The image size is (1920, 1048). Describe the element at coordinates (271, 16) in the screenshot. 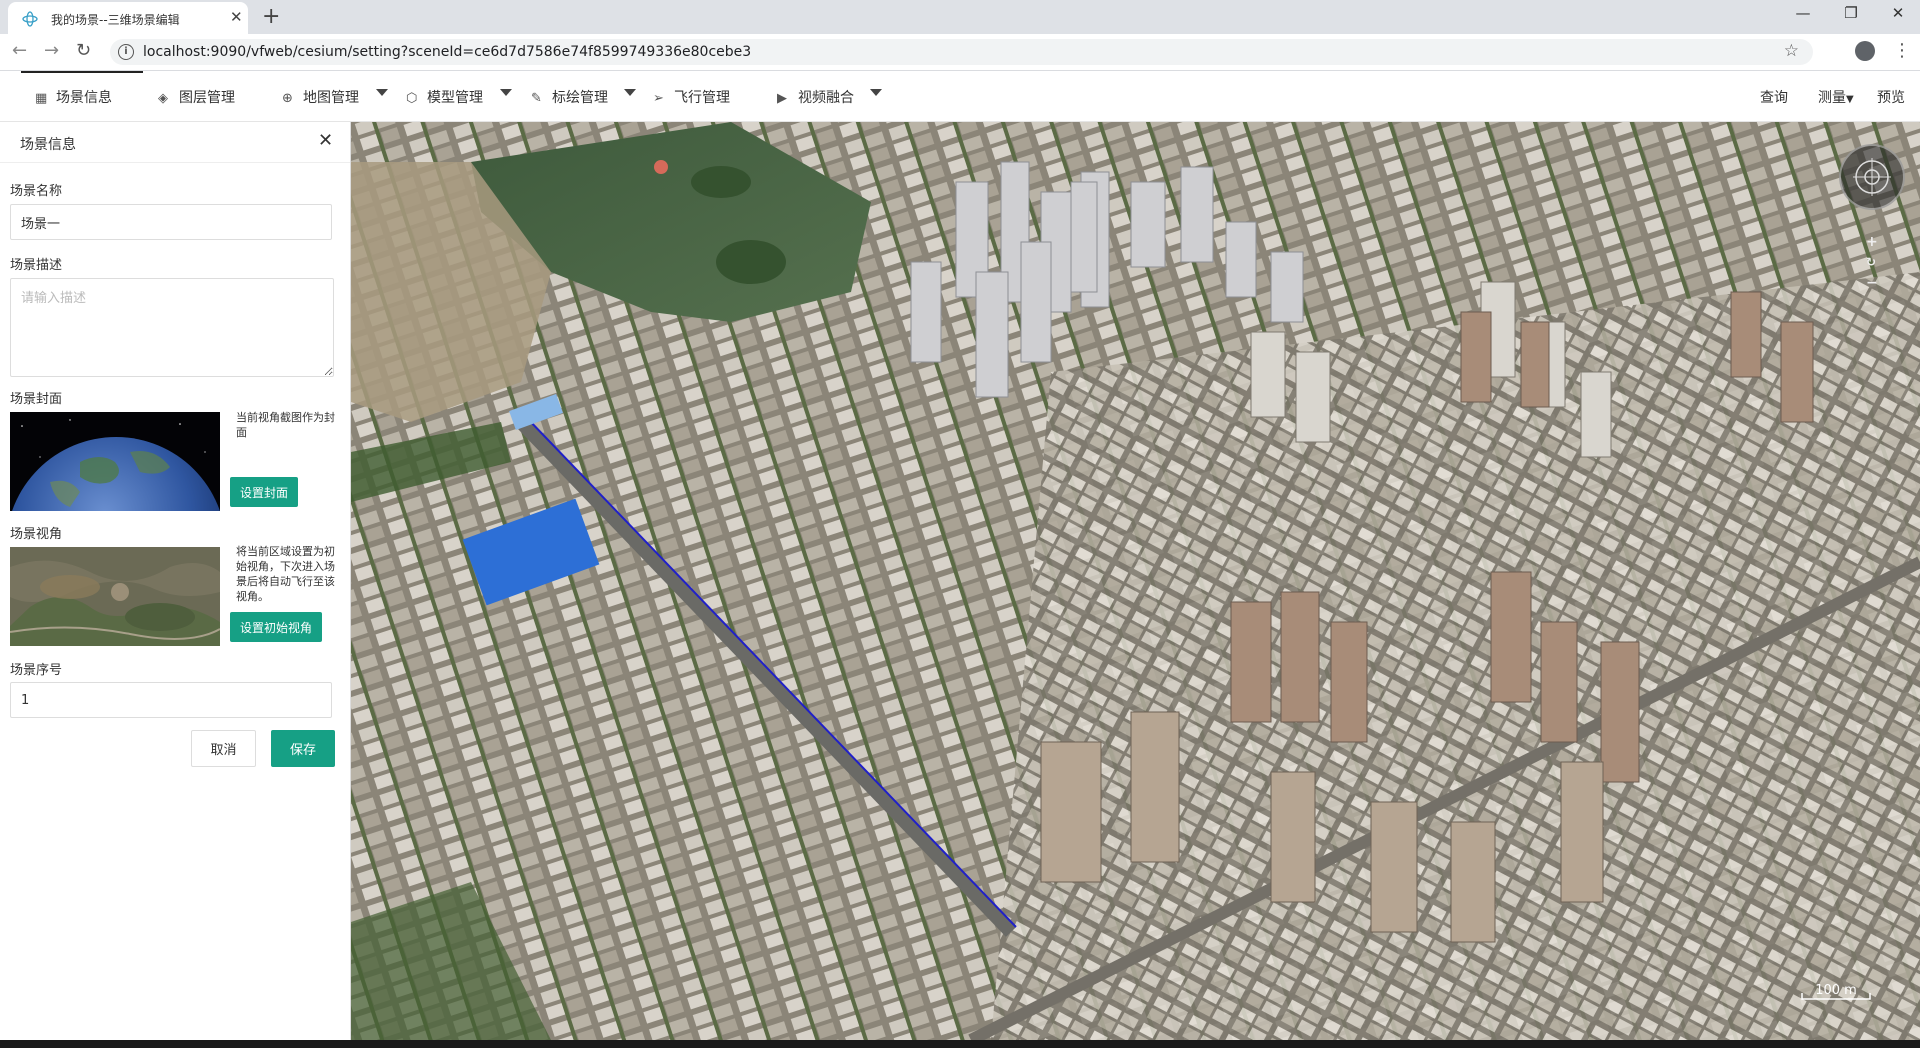

I see `new-tab-button: +` at that location.